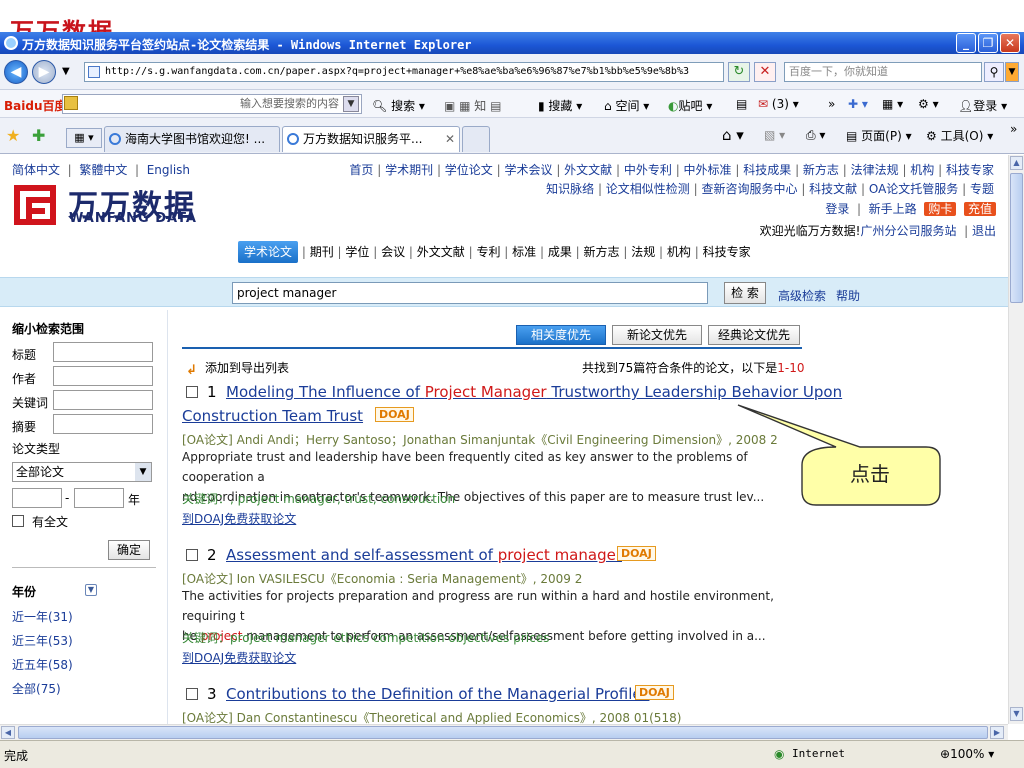 The width and height of the screenshot is (1024, 768). Describe the element at coordinates (272, 416) in the screenshot. I see `result-1-title-line2: Construction Team Trust` at that location.